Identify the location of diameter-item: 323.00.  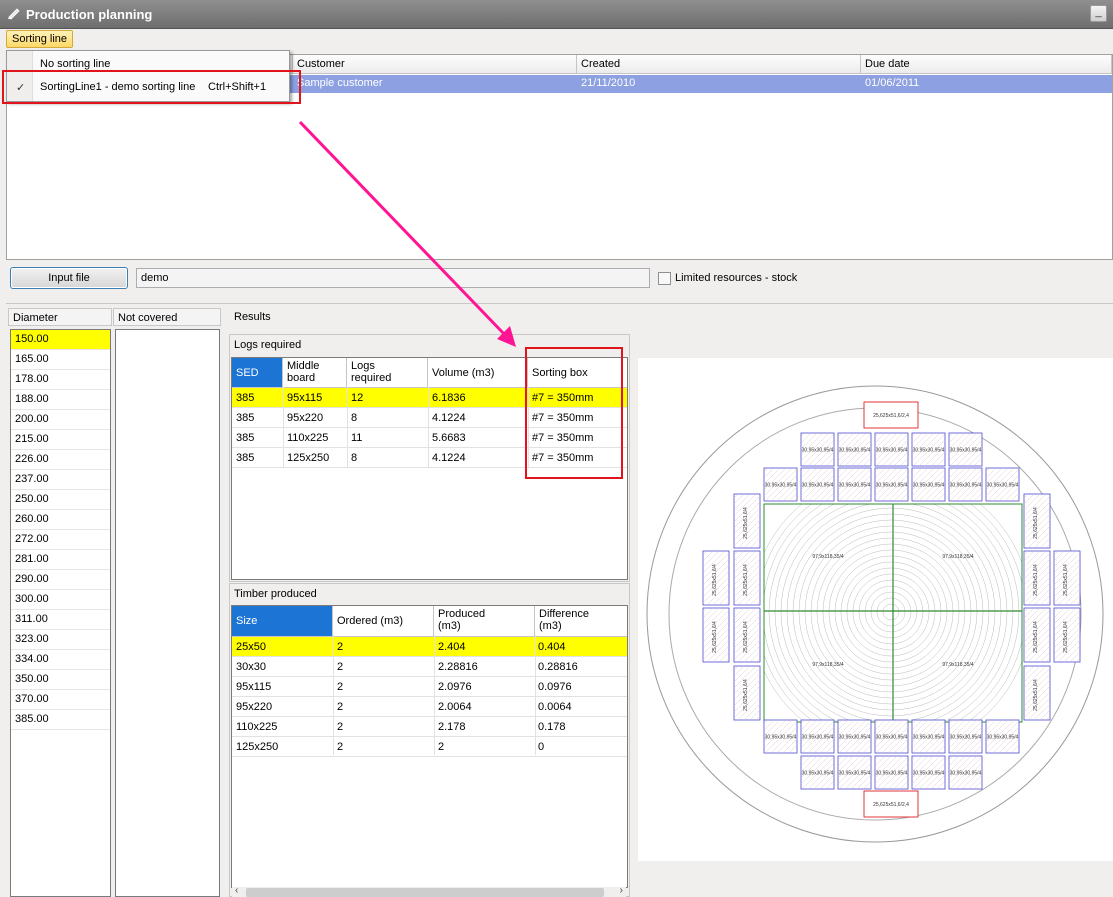
(60, 640).